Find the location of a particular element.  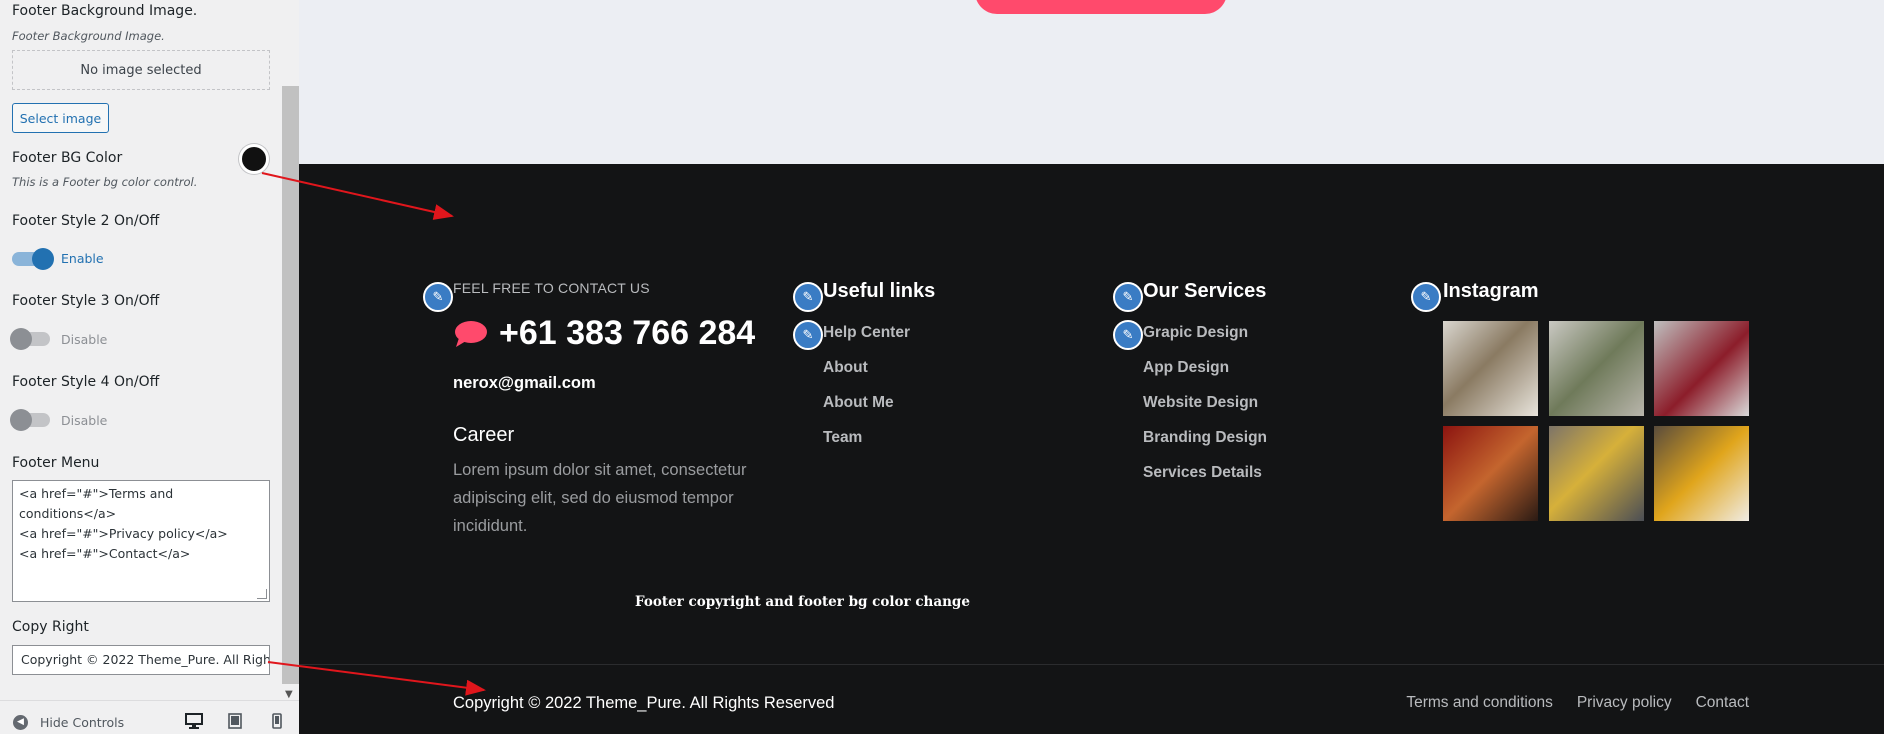

style4-title: Footer Style 4 On/Off is located at coordinates (86, 382).